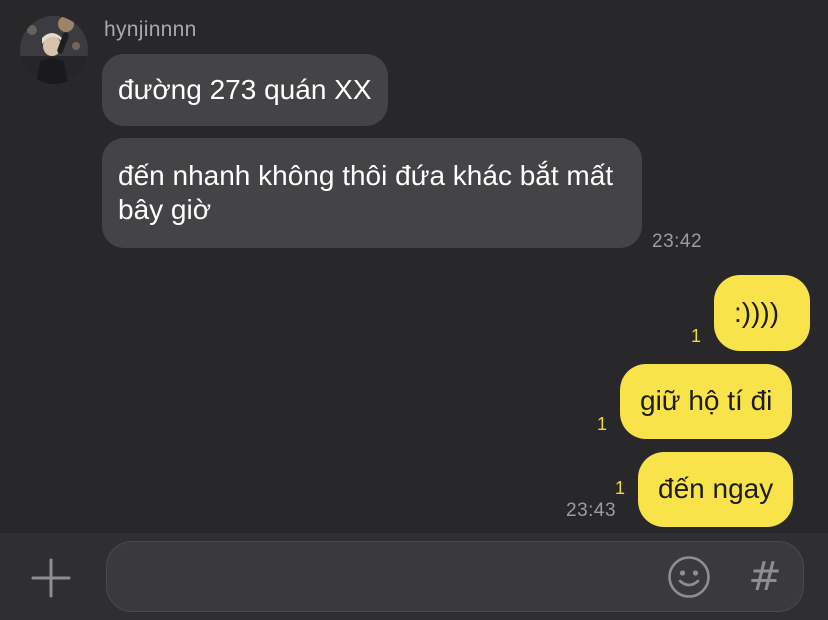  I want to click on emoji-button, so click(689, 577).